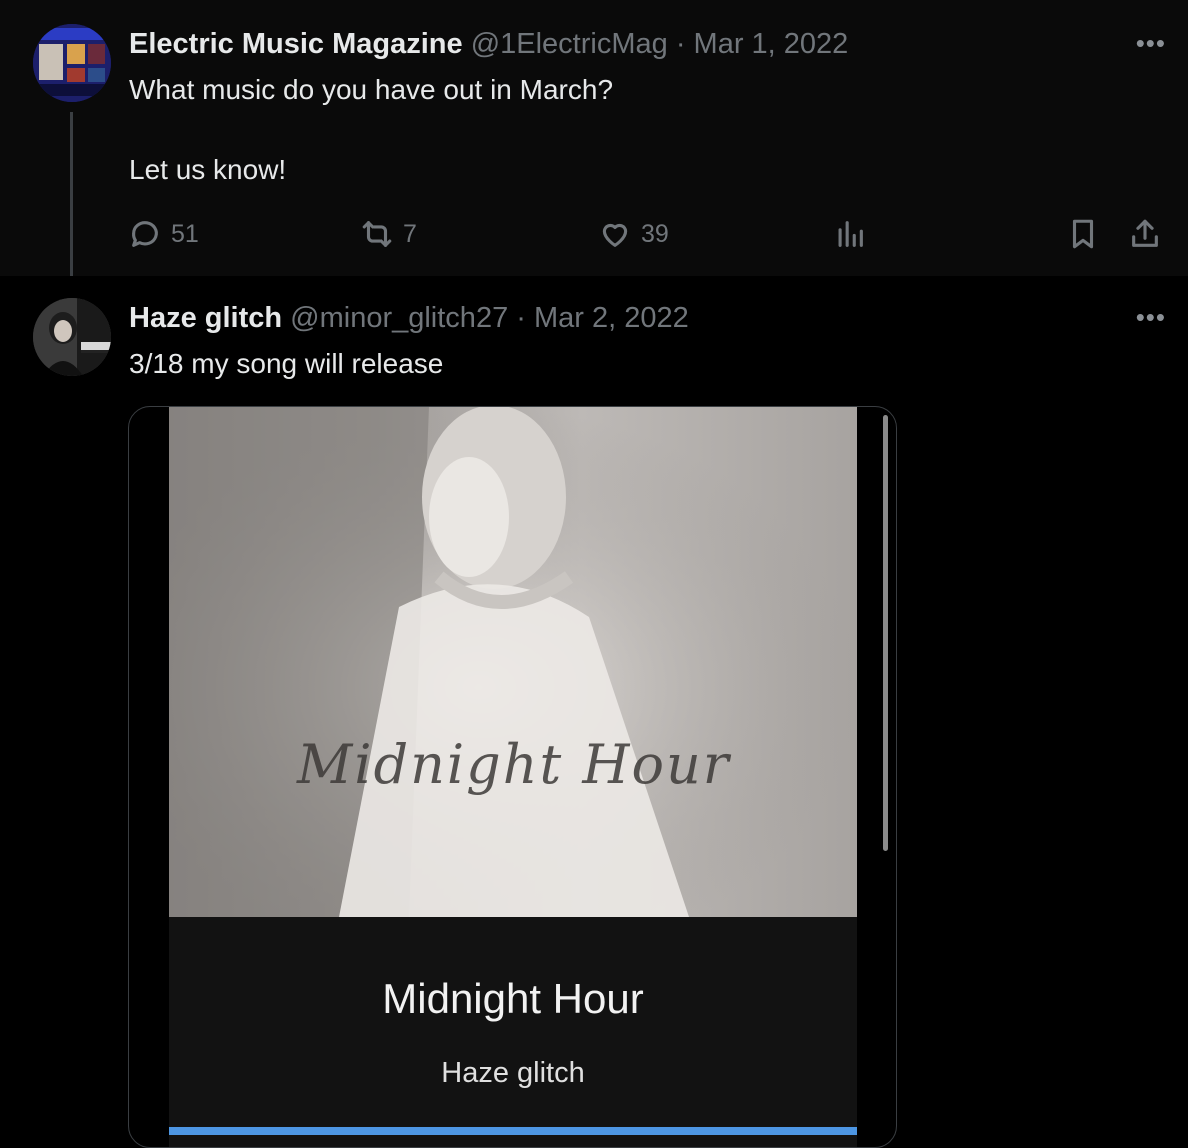 The image size is (1188, 1148). Describe the element at coordinates (399, 318) in the screenshot. I see `author-handle: @minor_glitch27` at that location.